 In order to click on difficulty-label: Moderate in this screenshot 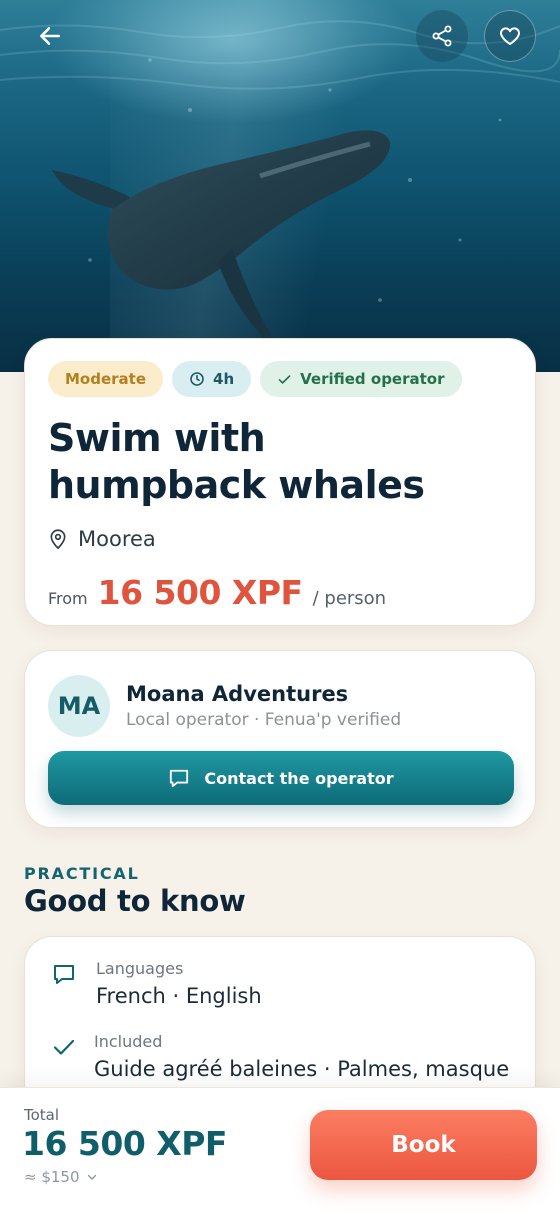, I will do `click(106, 379)`.